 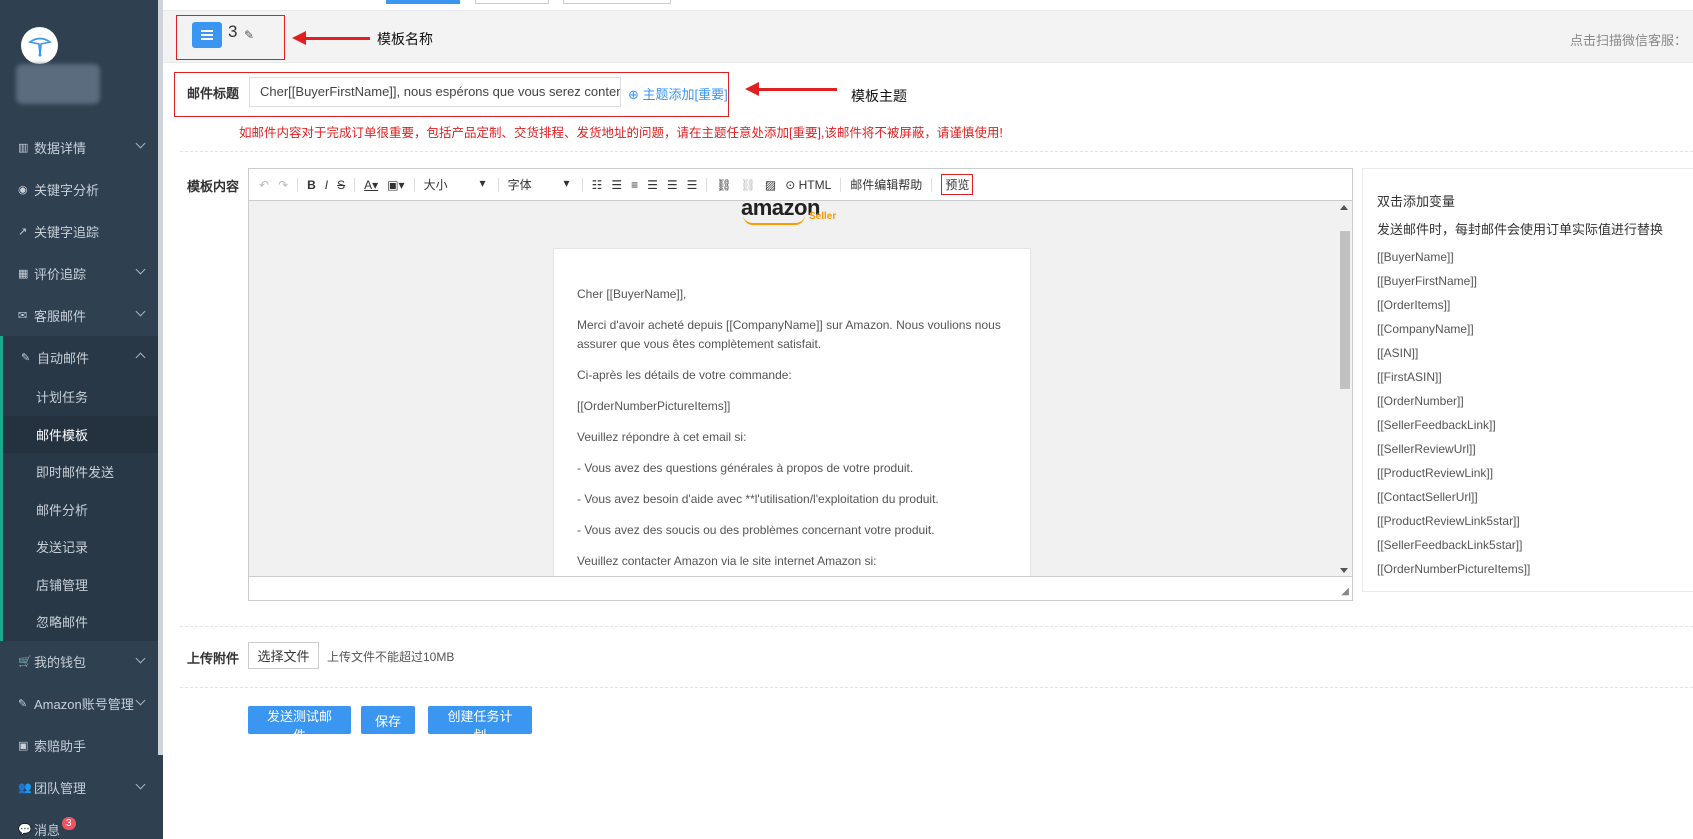 I want to click on sidebar-item-auto-mail: ✎ 自动邮件, so click(x=79, y=357).